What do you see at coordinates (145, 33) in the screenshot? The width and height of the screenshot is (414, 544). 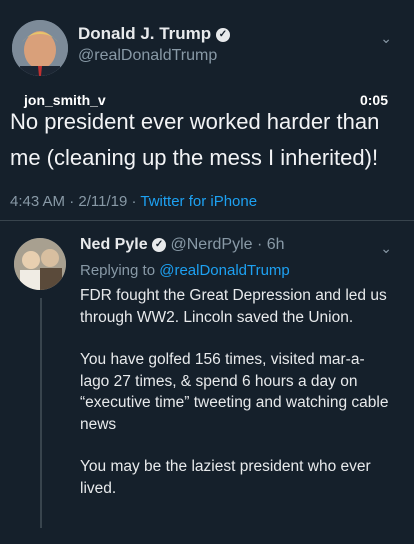 I see `author-name-text: Donald J. Trump` at bounding box center [145, 33].